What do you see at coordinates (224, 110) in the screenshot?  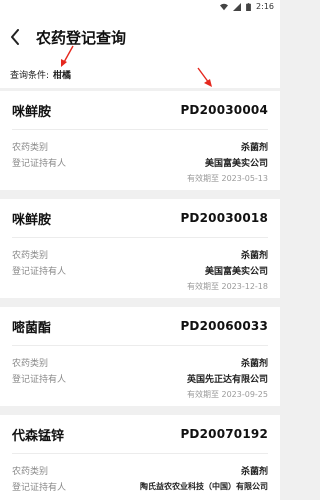 I see `registration-number: PD20030004` at bounding box center [224, 110].